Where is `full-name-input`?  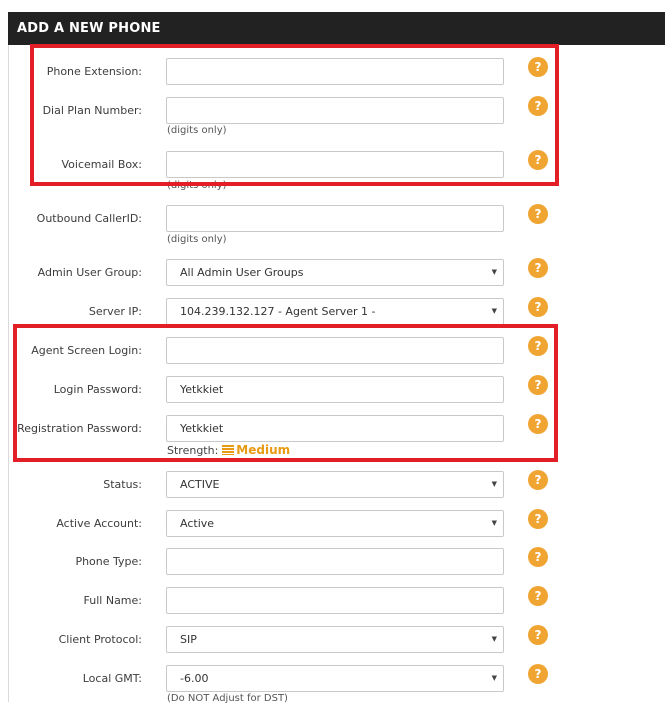
full-name-input is located at coordinates (335, 600).